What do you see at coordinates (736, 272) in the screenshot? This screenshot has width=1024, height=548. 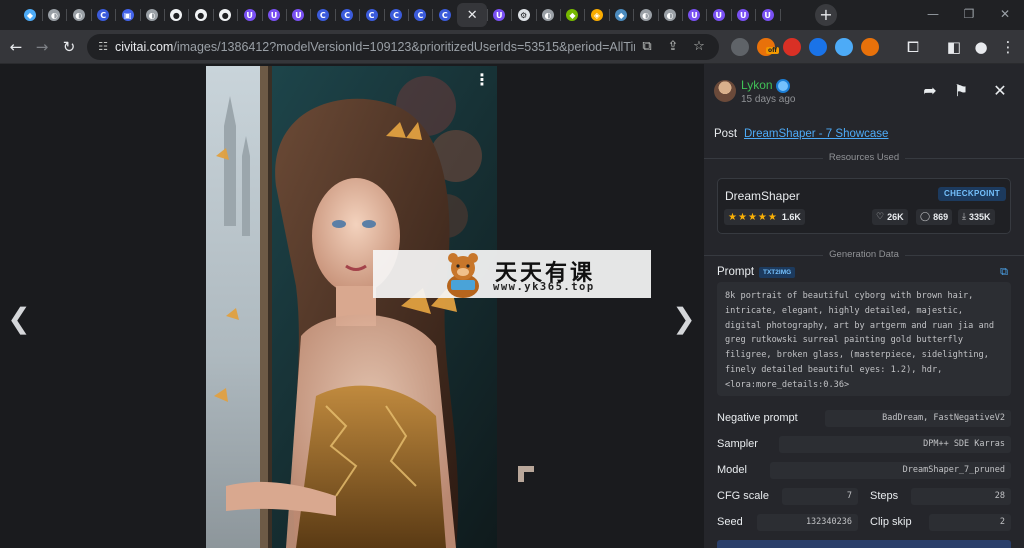 I see `prompt-label: Prompt` at bounding box center [736, 272].